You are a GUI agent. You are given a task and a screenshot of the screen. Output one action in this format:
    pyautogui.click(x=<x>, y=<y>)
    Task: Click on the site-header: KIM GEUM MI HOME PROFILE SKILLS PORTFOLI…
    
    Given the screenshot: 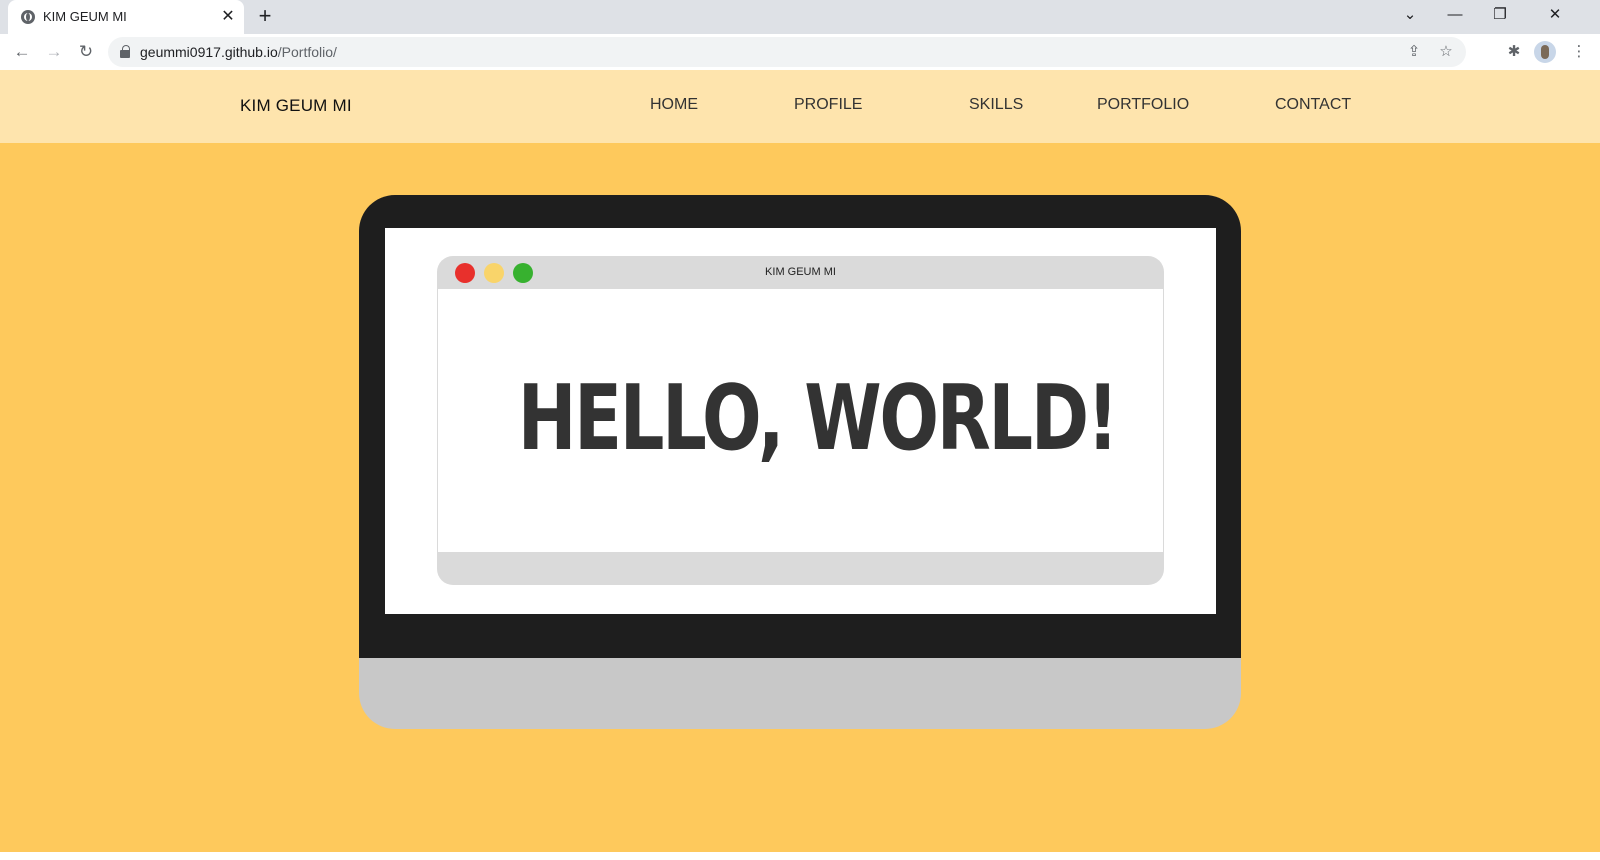 What is the action you would take?
    pyautogui.click(x=800, y=106)
    